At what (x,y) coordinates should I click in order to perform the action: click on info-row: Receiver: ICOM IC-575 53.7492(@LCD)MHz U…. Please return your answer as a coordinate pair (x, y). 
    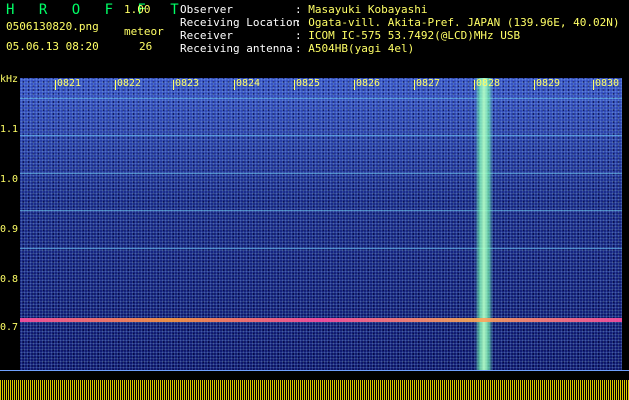
    Looking at the image, I should click on (350, 35).